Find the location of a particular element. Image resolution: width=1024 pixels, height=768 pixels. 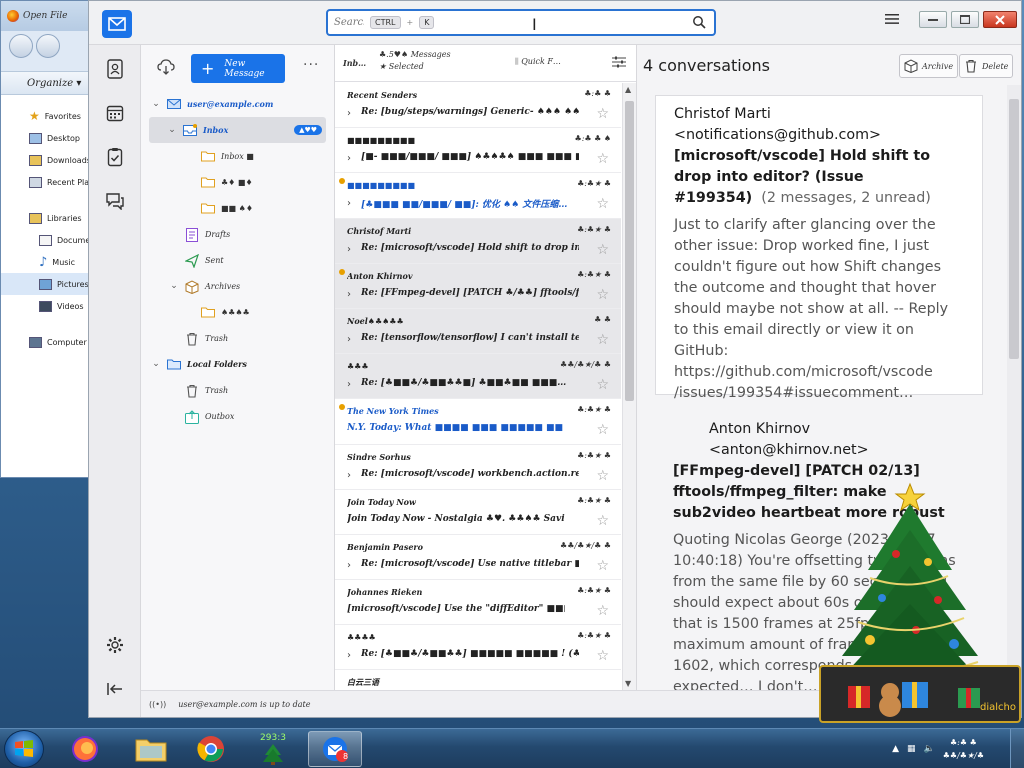

folder-pane-menu-icon: ··· is located at coordinates (311, 65).